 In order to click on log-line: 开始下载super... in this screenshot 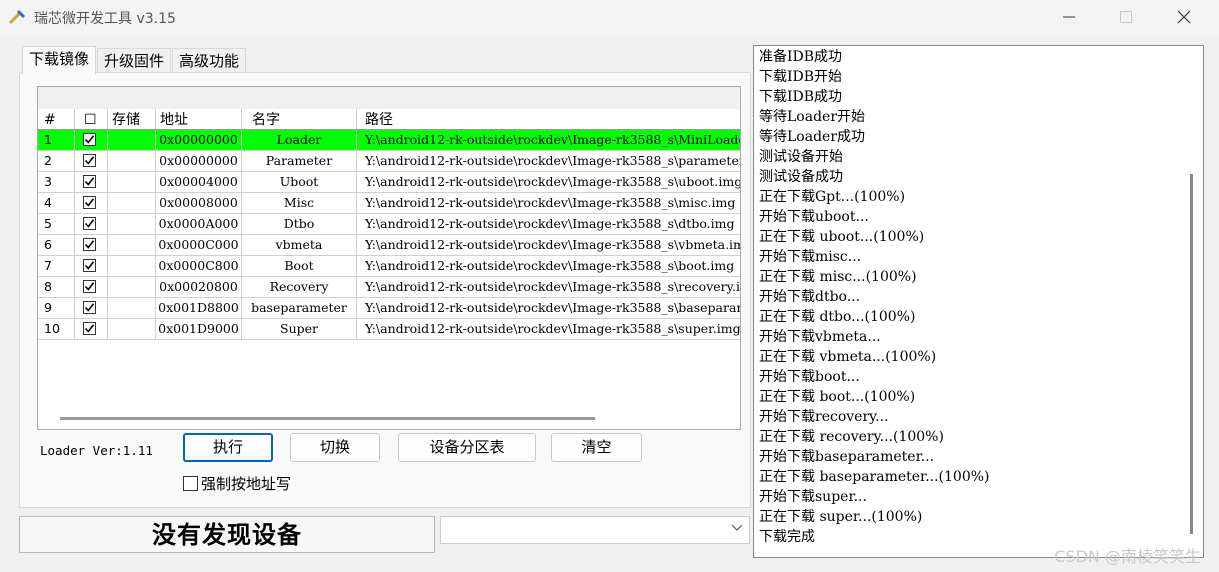, I will do `click(813, 497)`.